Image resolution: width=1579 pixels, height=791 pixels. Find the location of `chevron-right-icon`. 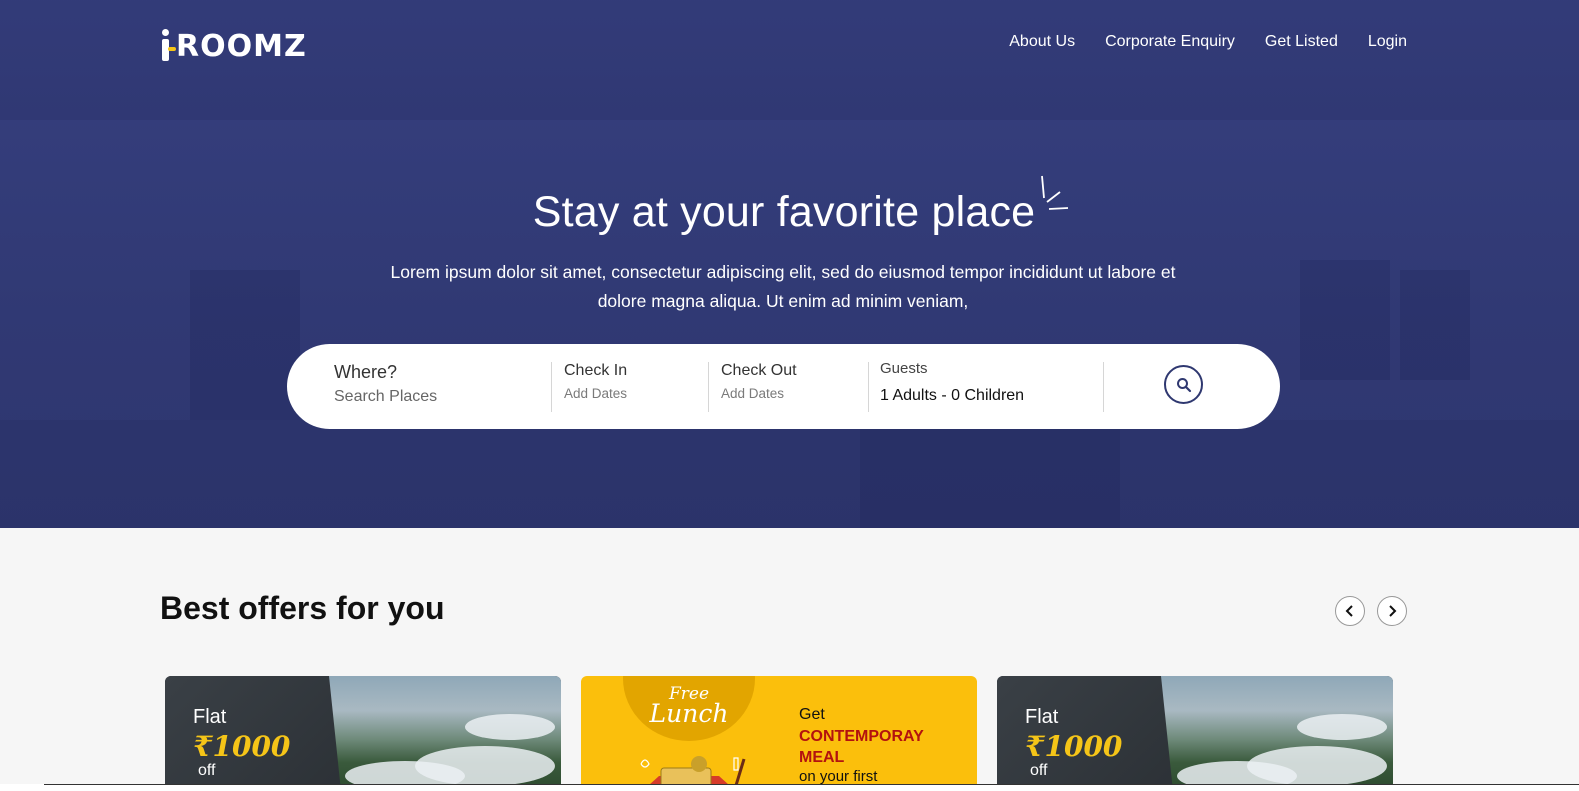

chevron-right-icon is located at coordinates (1393, 611).